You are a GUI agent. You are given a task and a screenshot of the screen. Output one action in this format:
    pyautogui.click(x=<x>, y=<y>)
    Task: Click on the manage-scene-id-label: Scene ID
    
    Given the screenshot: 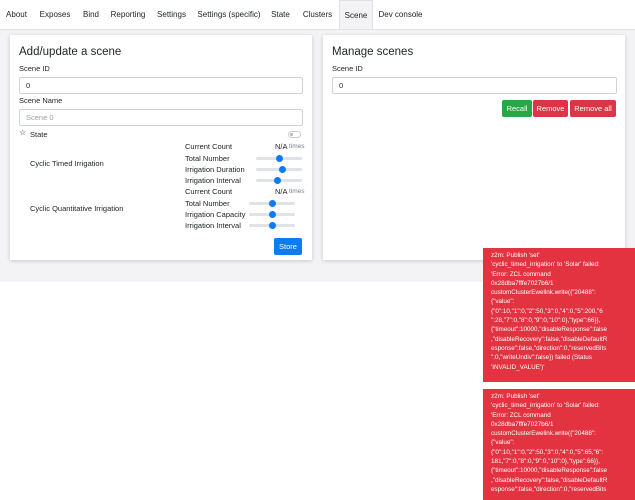 What is the action you would take?
    pyautogui.click(x=347, y=68)
    